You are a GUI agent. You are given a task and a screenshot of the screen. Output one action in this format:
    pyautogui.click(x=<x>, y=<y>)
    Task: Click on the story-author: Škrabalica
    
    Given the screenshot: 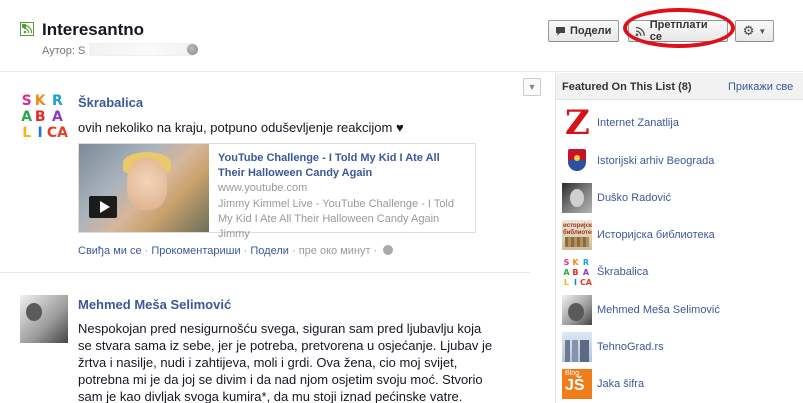 What is the action you would take?
    pyautogui.click(x=110, y=102)
    